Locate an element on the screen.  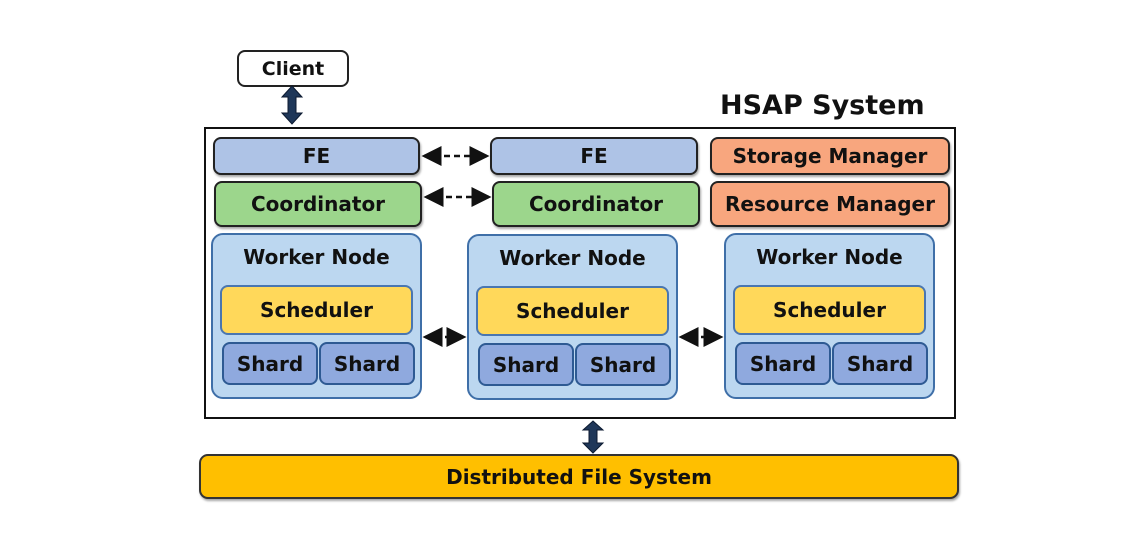
system-dfs-arrow-icon is located at coordinates (593, 437).